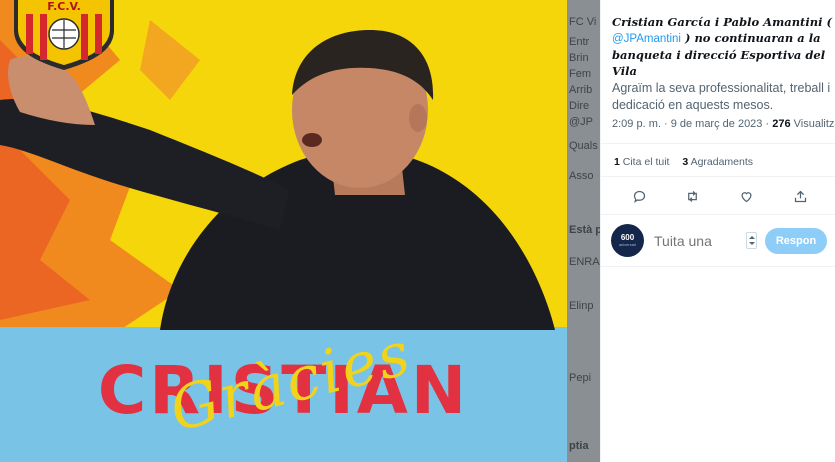 The image size is (835, 462). What do you see at coordinates (718, 196) in the screenshot?
I see `tweet-actions` at bounding box center [718, 196].